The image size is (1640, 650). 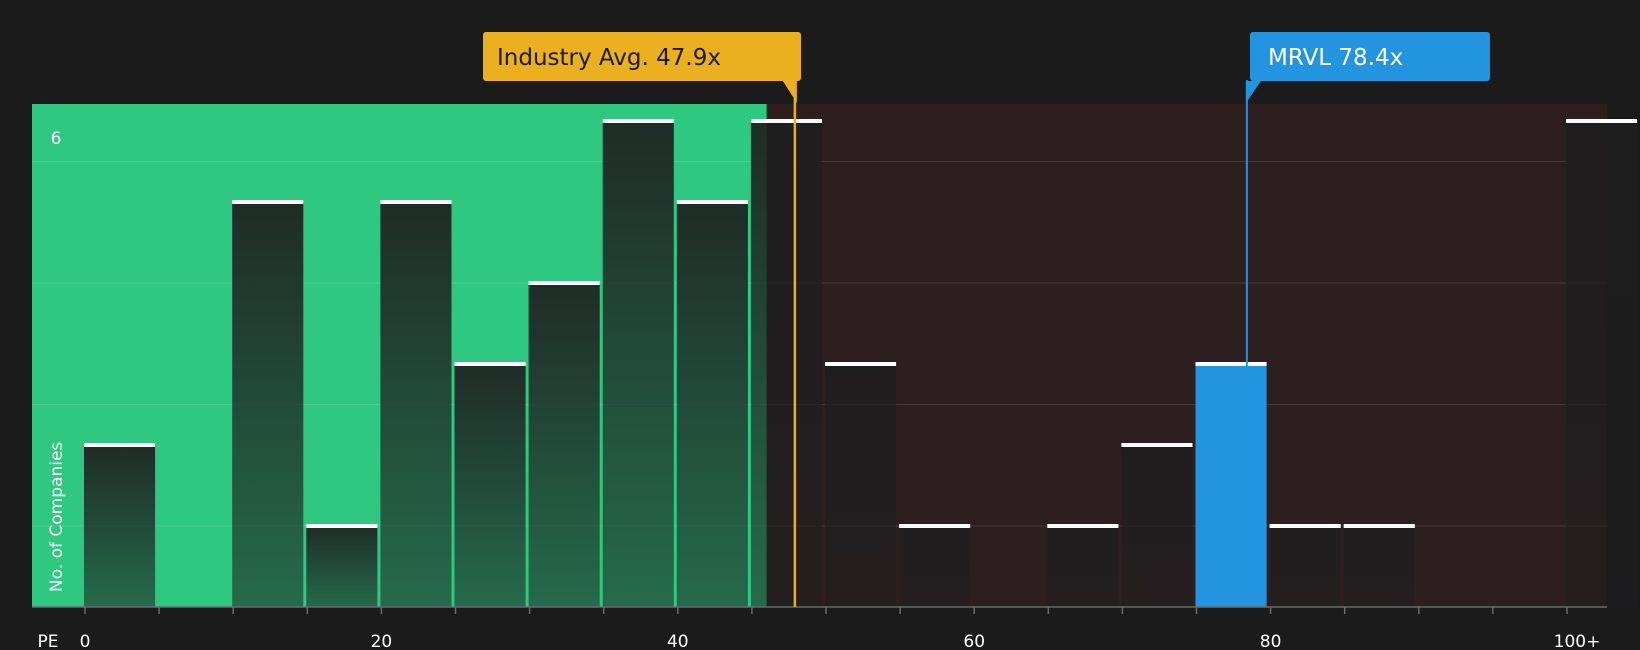 What do you see at coordinates (1253, 92) in the screenshot?
I see `company-pe-pointer` at bounding box center [1253, 92].